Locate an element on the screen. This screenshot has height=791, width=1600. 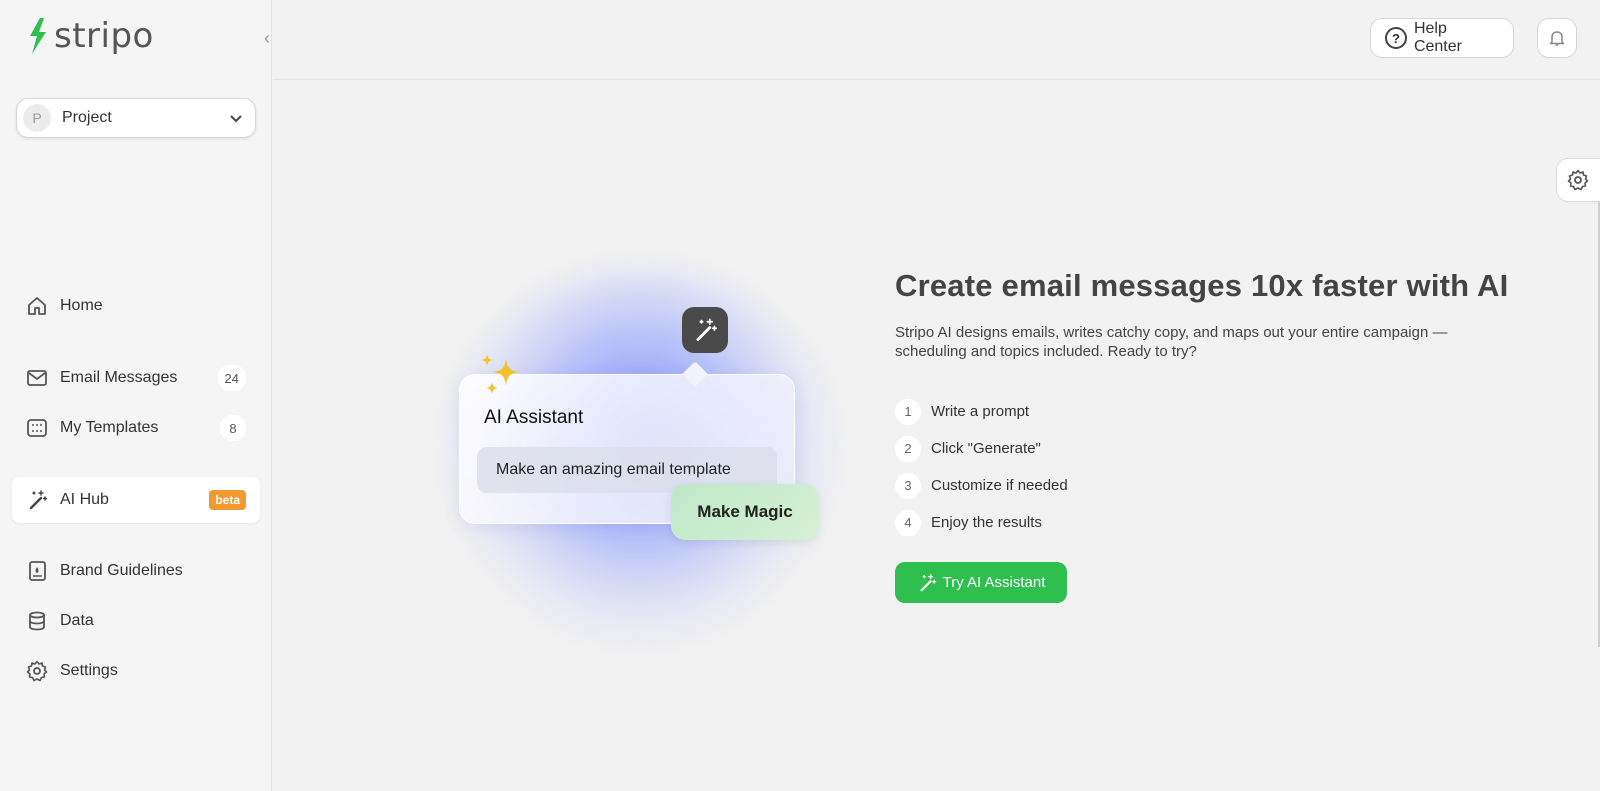
side-settings-button is located at coordinates (1578, 180).